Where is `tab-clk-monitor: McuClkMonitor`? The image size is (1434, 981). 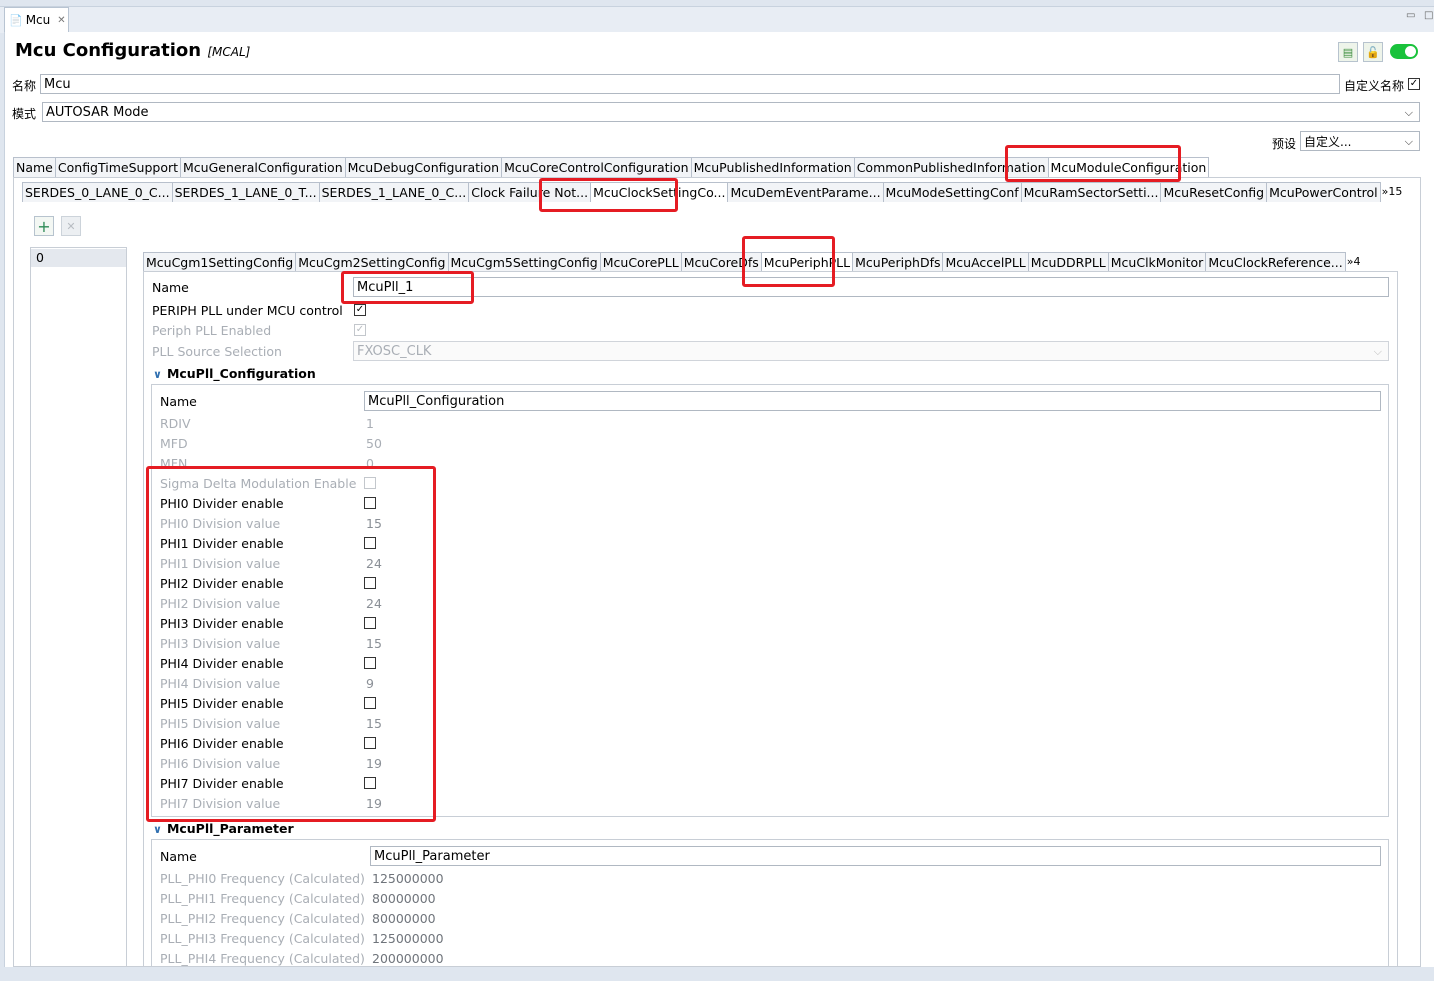 tab-clk-monitor: McuClkMonitor is located at coordinates (1157, 262).